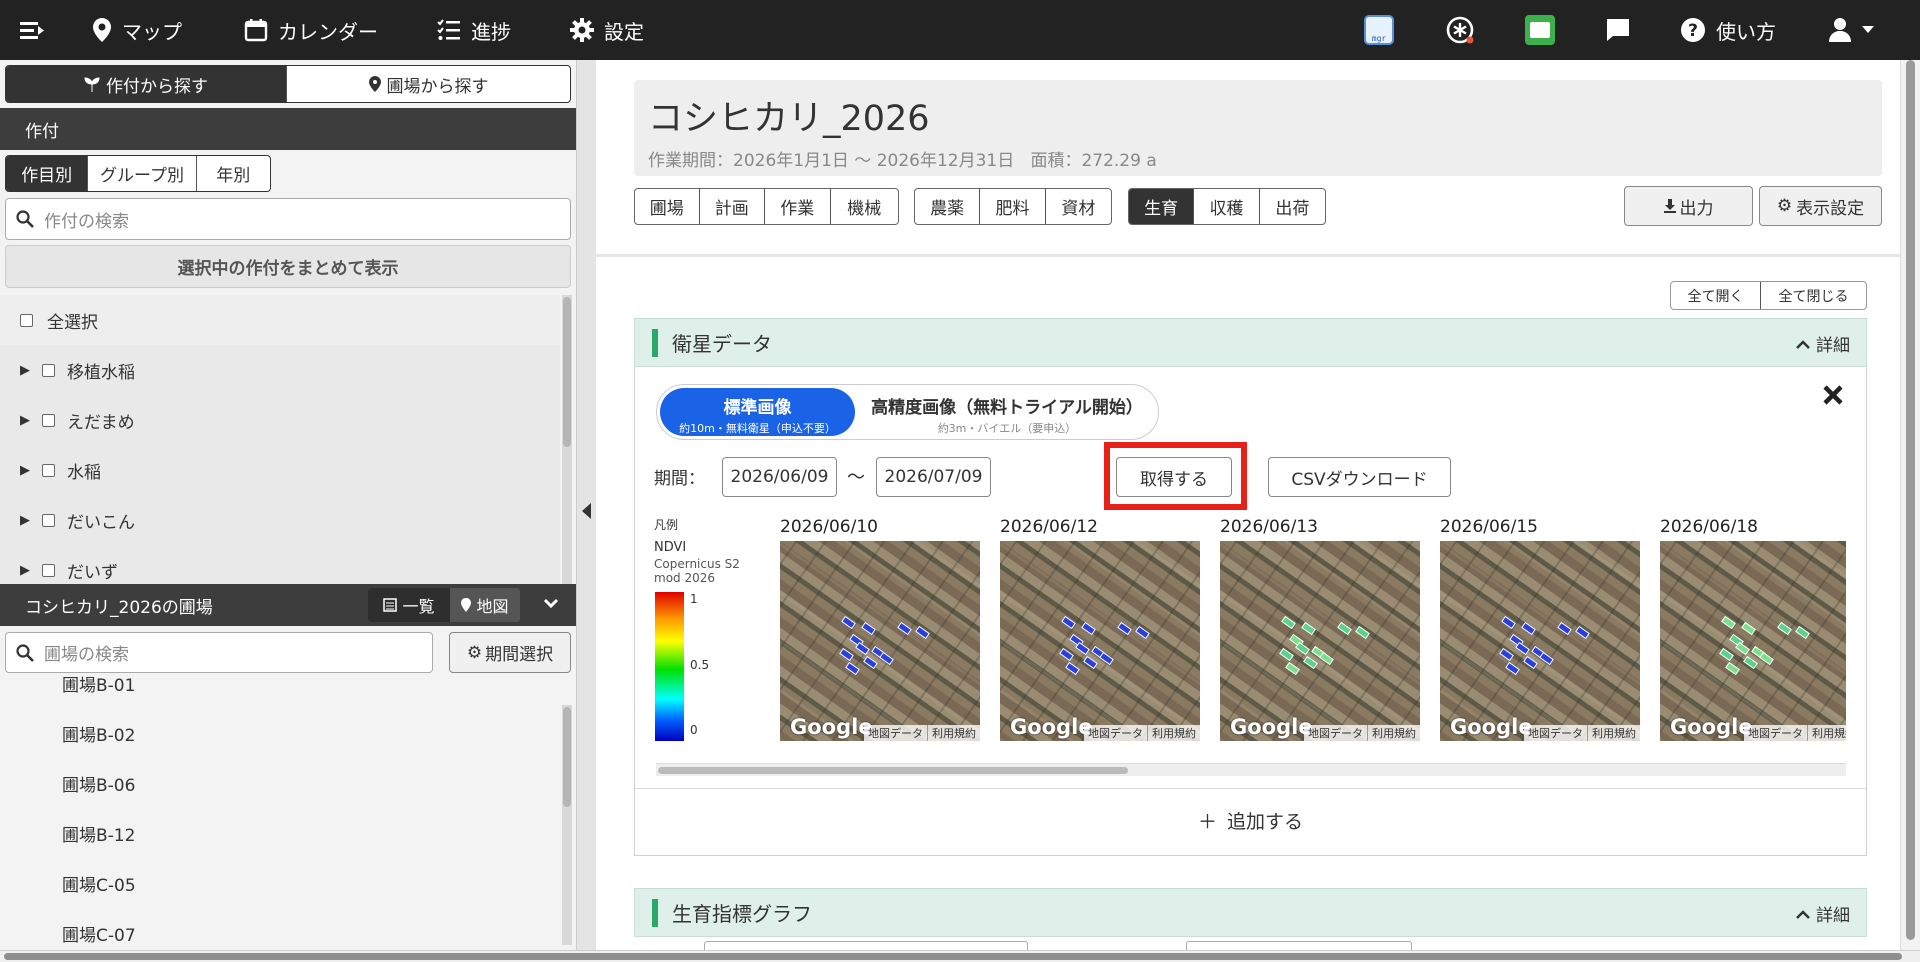  Describe the element at coordinates (1250, 342) in the screenshot. I see `satellite-card-header: 衛星データ 詳細` at that location.